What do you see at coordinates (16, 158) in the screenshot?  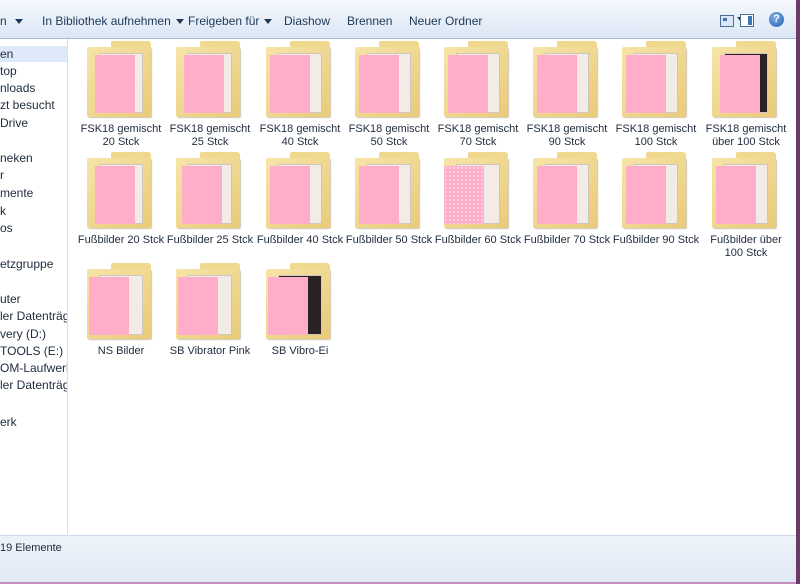 I see `nav-item: neken` at bounding box center [16, 158].